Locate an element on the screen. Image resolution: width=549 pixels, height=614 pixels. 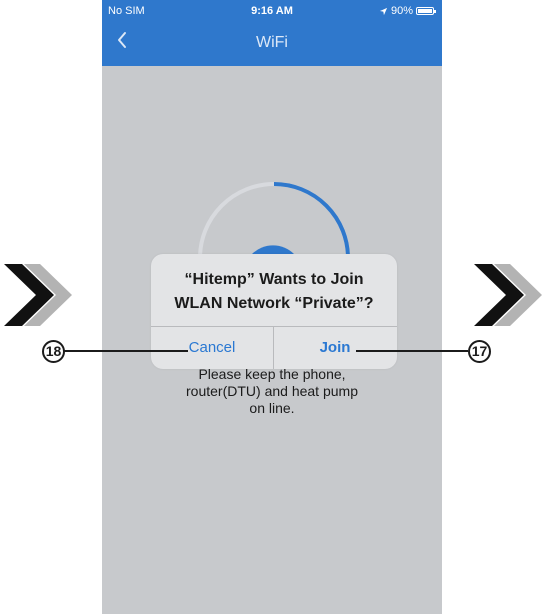
callout-18: 18 is located at coordinates (53, 351).